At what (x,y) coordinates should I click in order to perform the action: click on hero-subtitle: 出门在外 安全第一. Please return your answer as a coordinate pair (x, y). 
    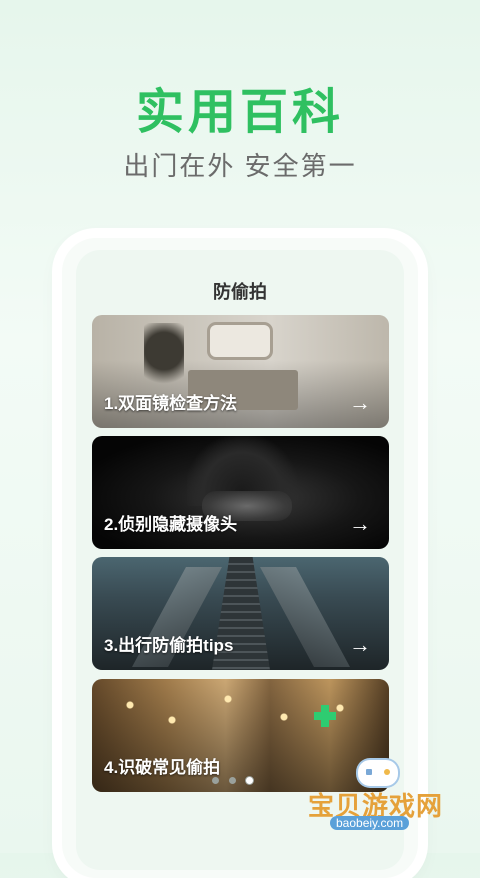
    Looking at the image, I should click on (240, 166).